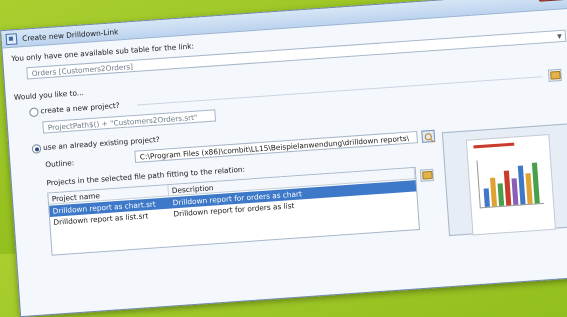 The width and height of the screenshot is (567, 317). I want to click on new-project-path-value: ProjectPath$() + "Customers2Orders.srt", so click(122, 122).